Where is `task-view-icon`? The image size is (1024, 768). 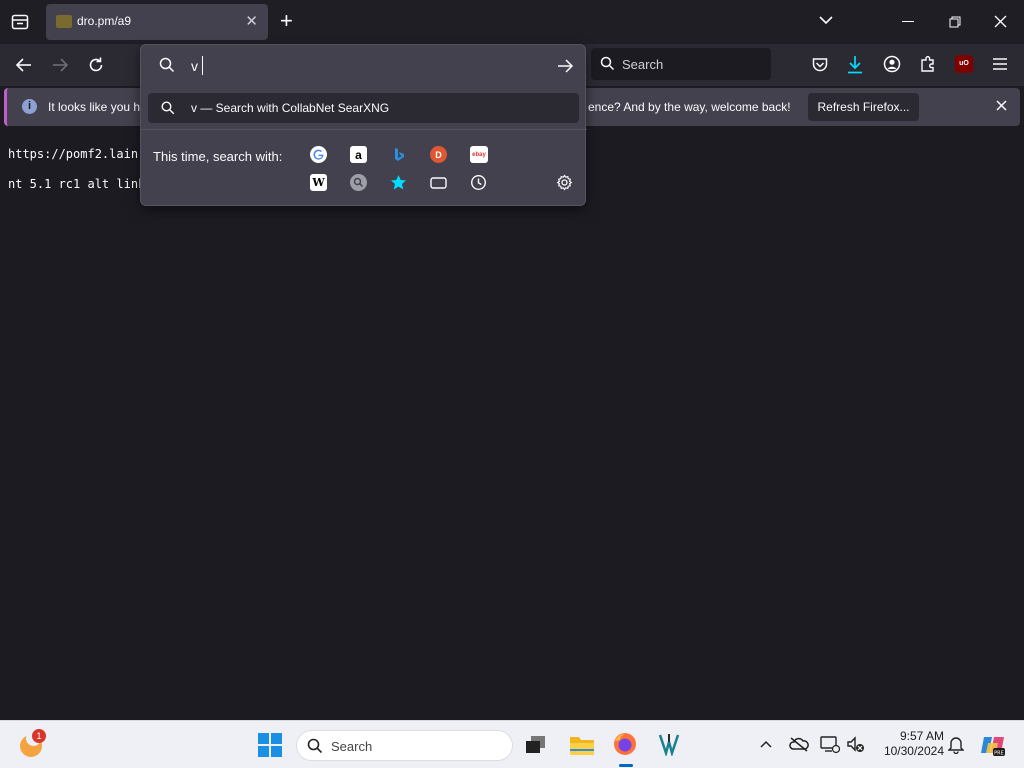 task-view-icon is located at coordinates (536, 745).